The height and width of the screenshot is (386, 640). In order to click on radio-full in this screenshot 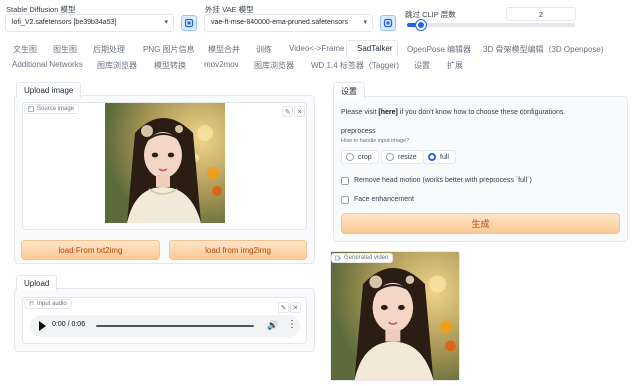, I will do `click(432, 157)`.